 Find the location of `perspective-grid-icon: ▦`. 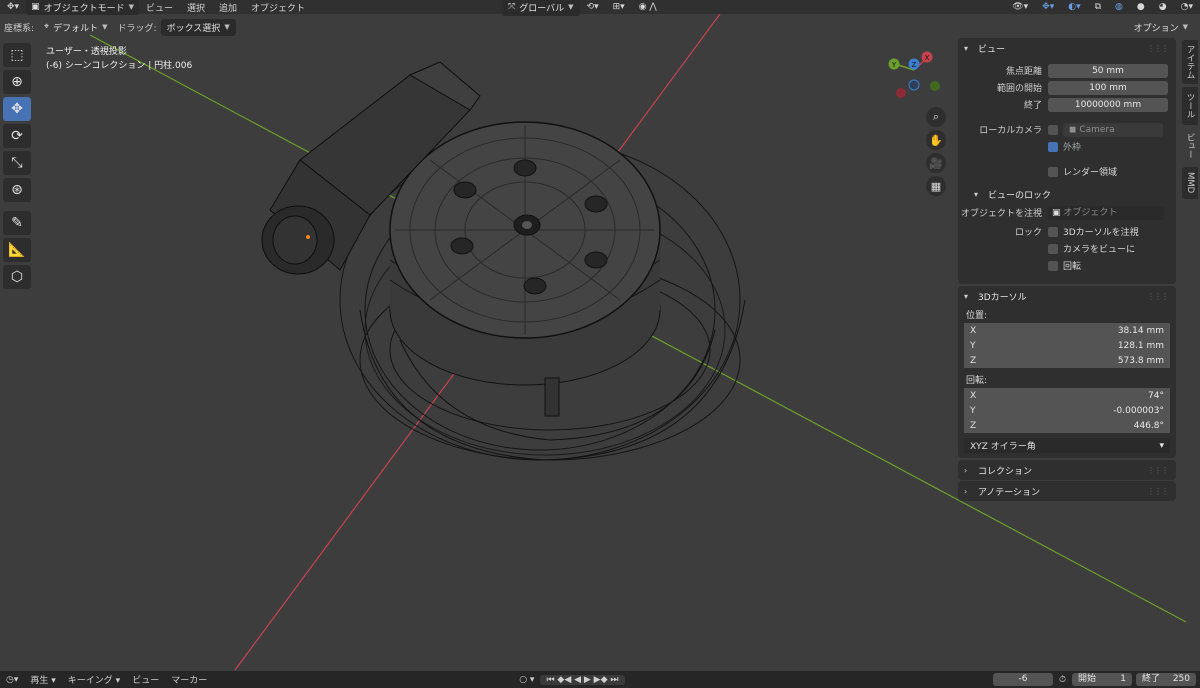

perspective-grid-icon: ▦ is located at coordinates (936, 186).